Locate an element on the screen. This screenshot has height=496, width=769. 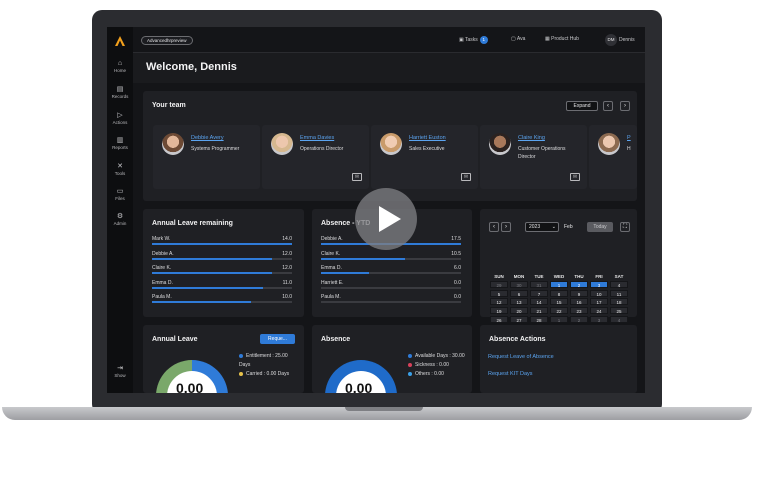
folder-icon: ▭ is located at coordinates (120, 191).